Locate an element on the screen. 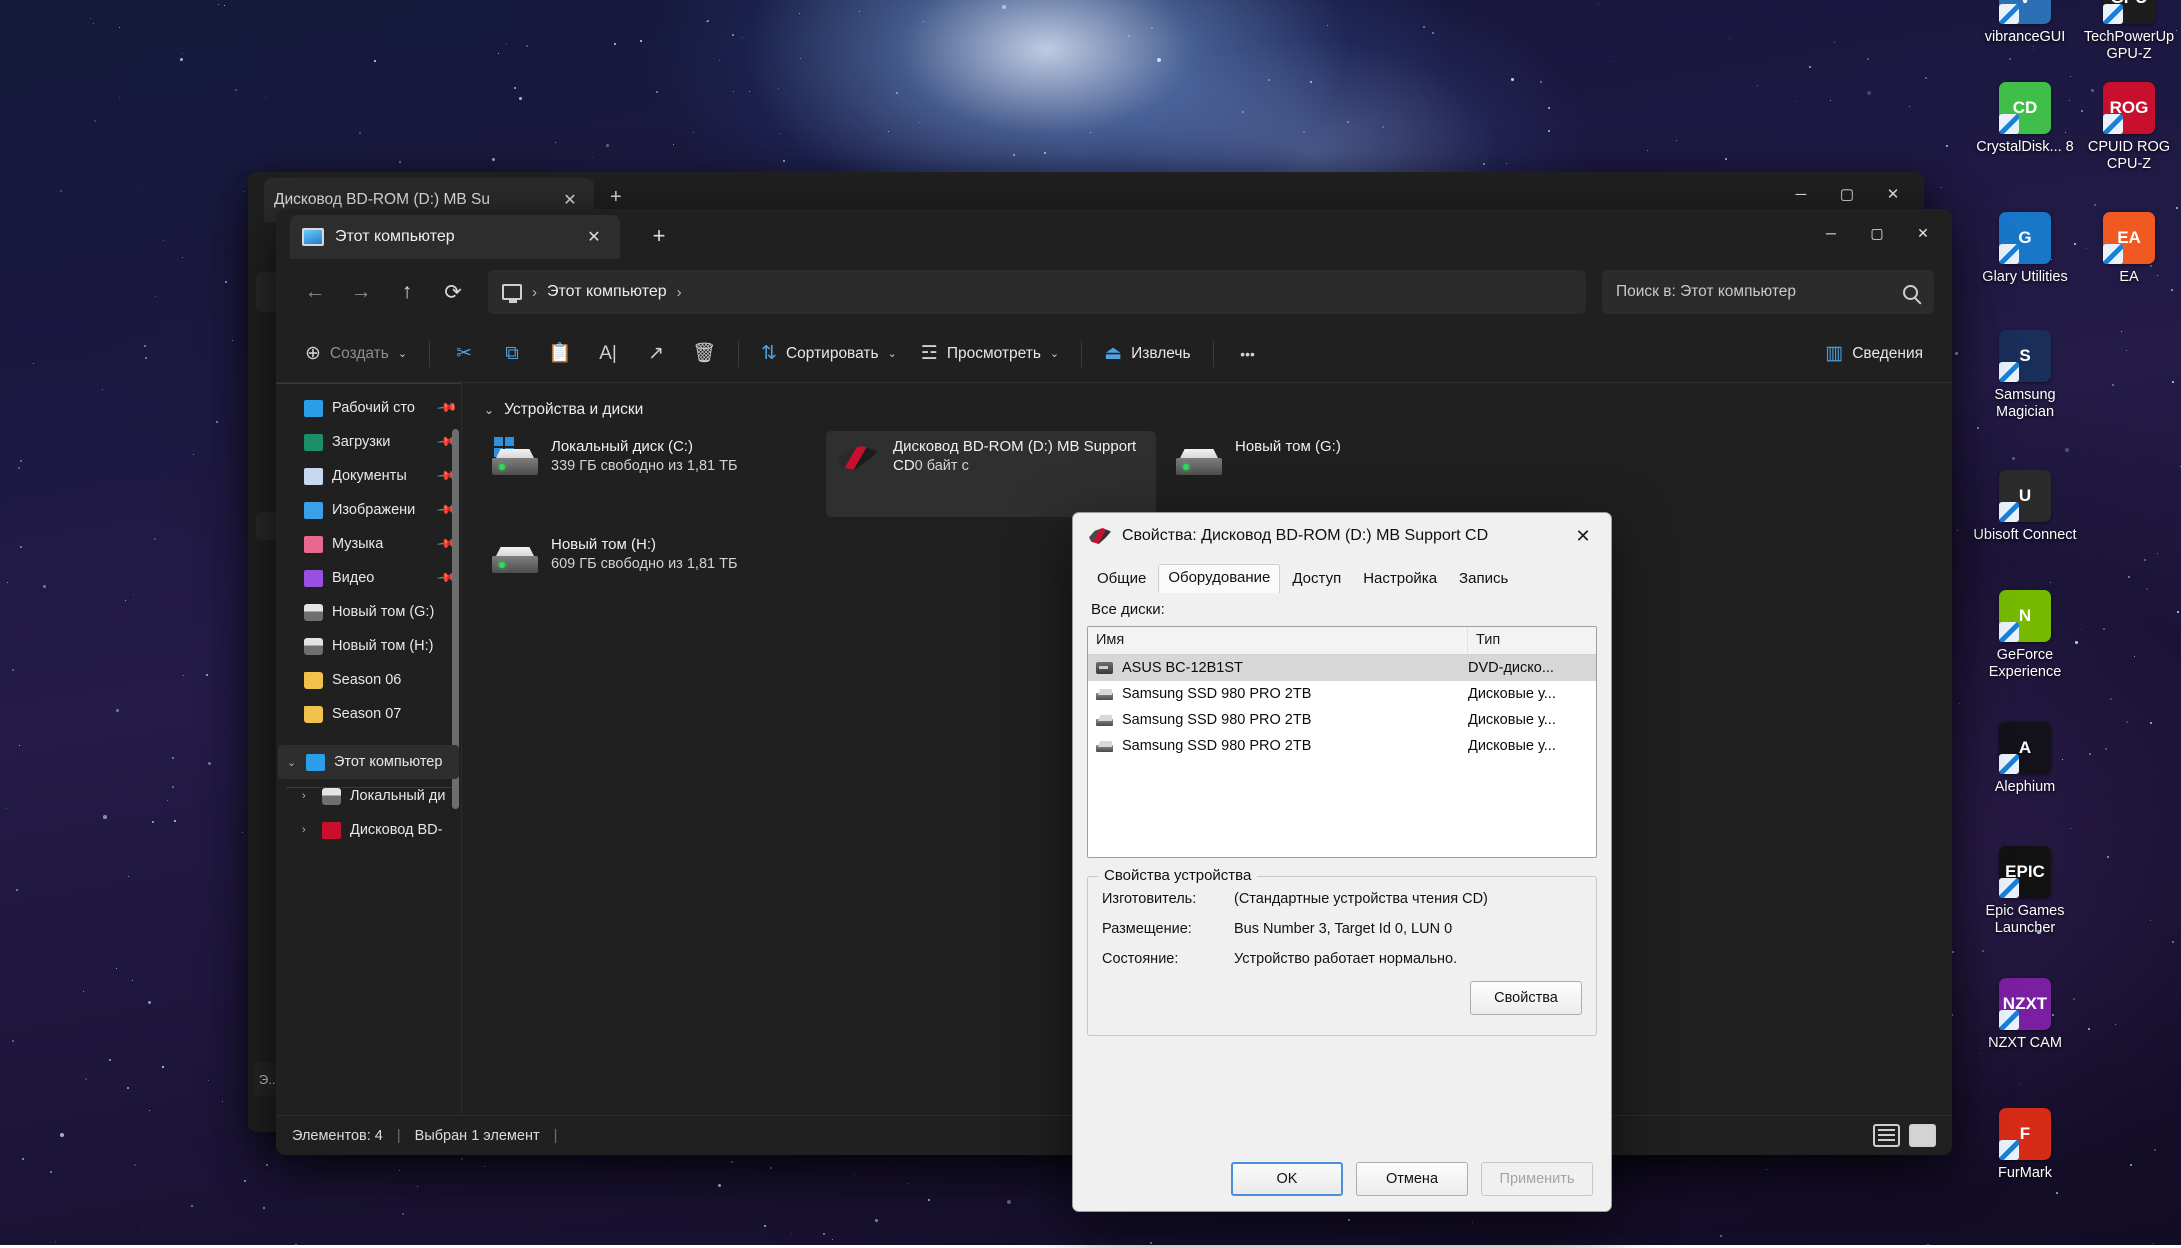 This screenshot has width=2181, height=1248. desktop-icon-label: TechPowerUp GPU-Z is located at coordinates (2129, 46).